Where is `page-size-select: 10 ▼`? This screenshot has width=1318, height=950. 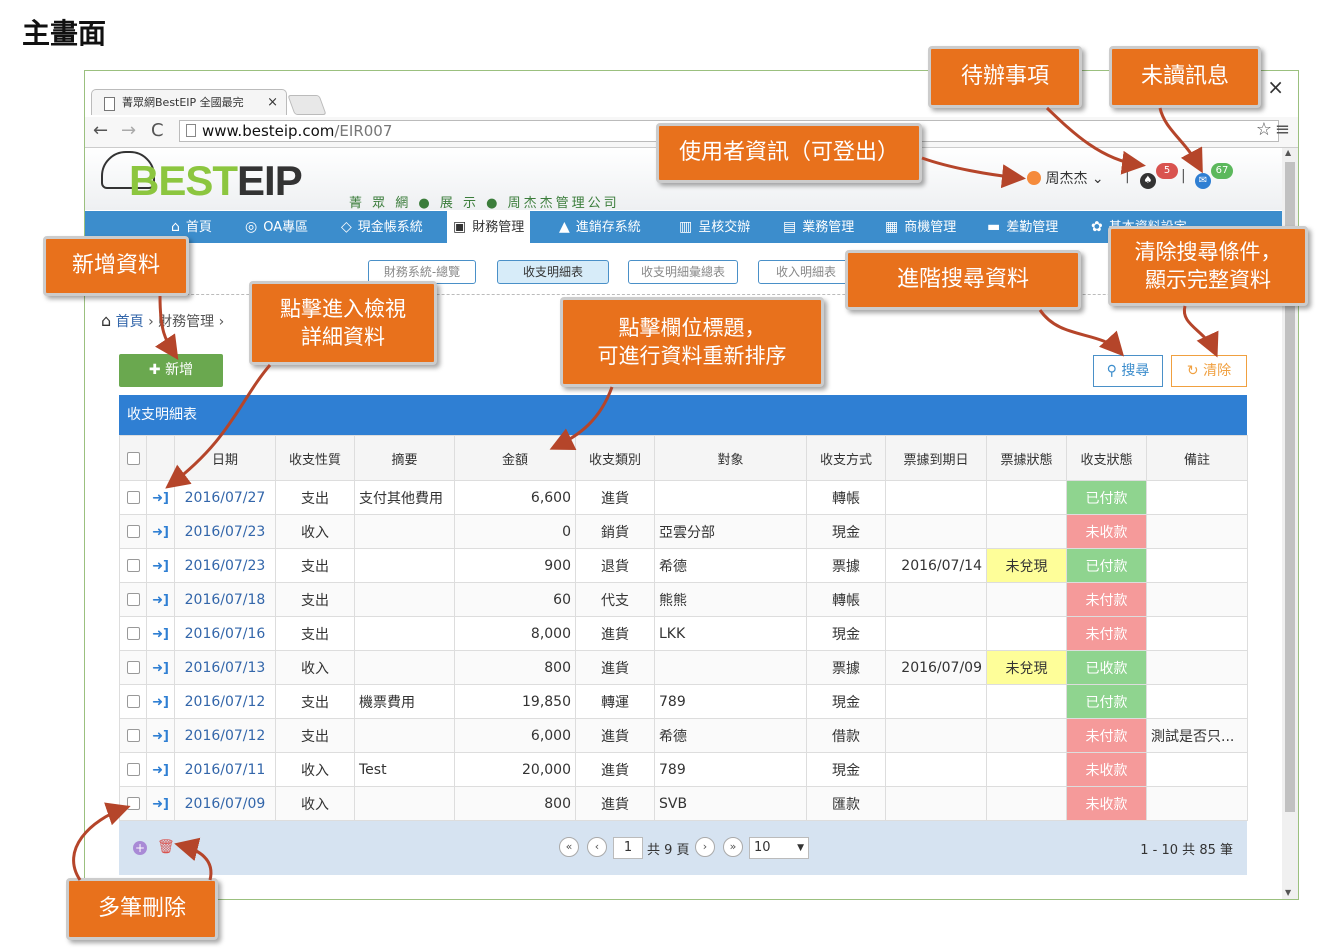
page-size-select: 10 ▼ is located at coordinates (779, 848).